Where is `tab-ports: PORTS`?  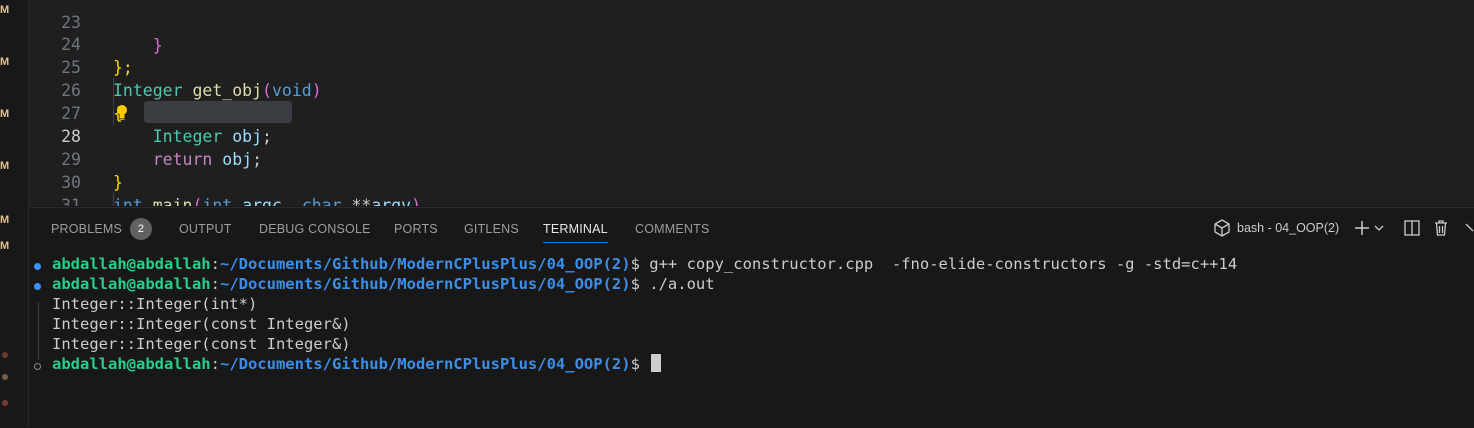 tab-ports: PORTS is located at coordinates (416, 228).